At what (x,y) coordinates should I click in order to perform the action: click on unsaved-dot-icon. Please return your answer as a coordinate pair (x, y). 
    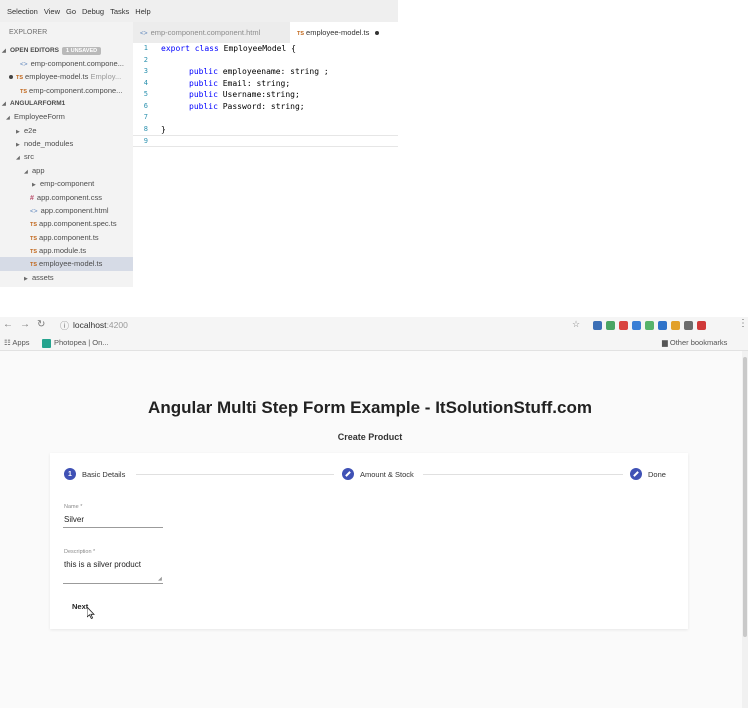
    Looking at the image, I should click on (377, 33).